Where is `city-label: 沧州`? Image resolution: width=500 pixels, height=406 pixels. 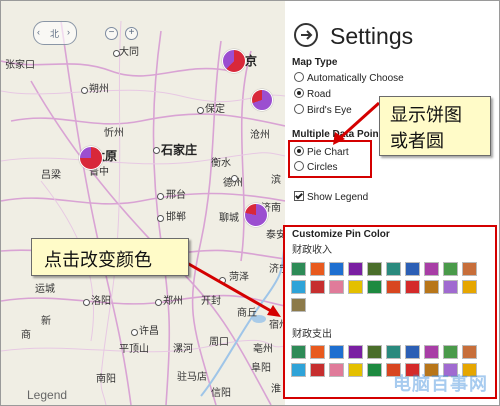
city-label: 沧州 is located at coordinates (260, 135).